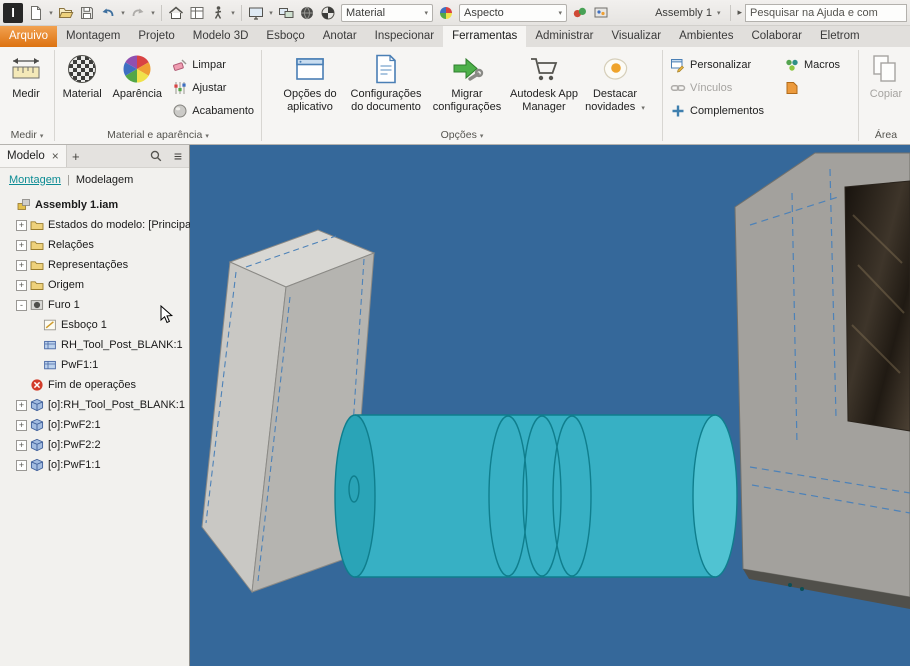  I want to click on medir-button: Medir, so click(26, 76).